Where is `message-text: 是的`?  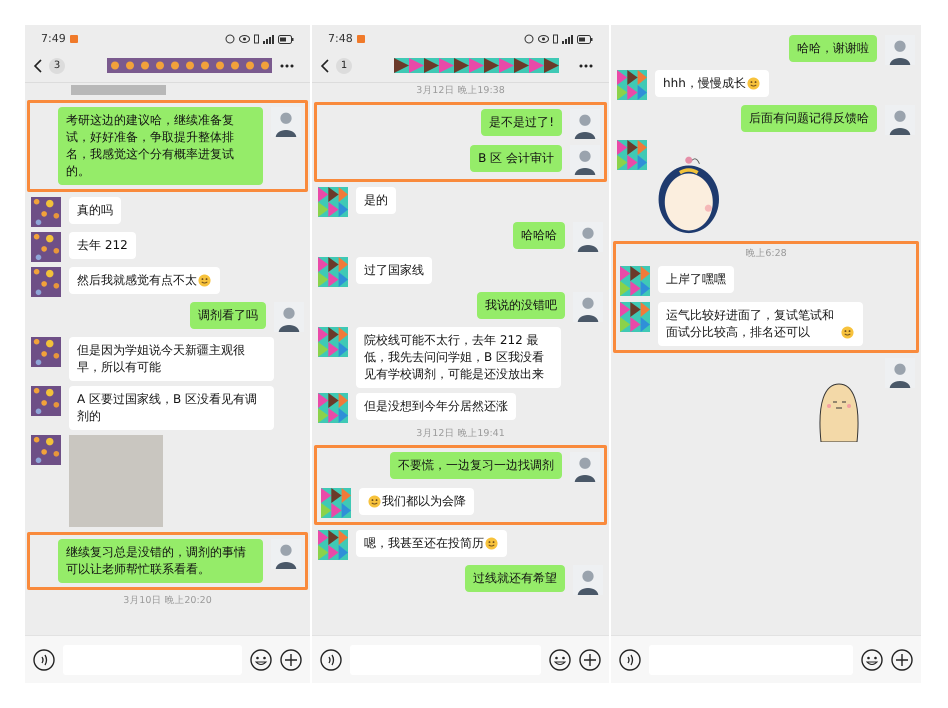
message-text: 是的 is located at coordinates (376, 200).